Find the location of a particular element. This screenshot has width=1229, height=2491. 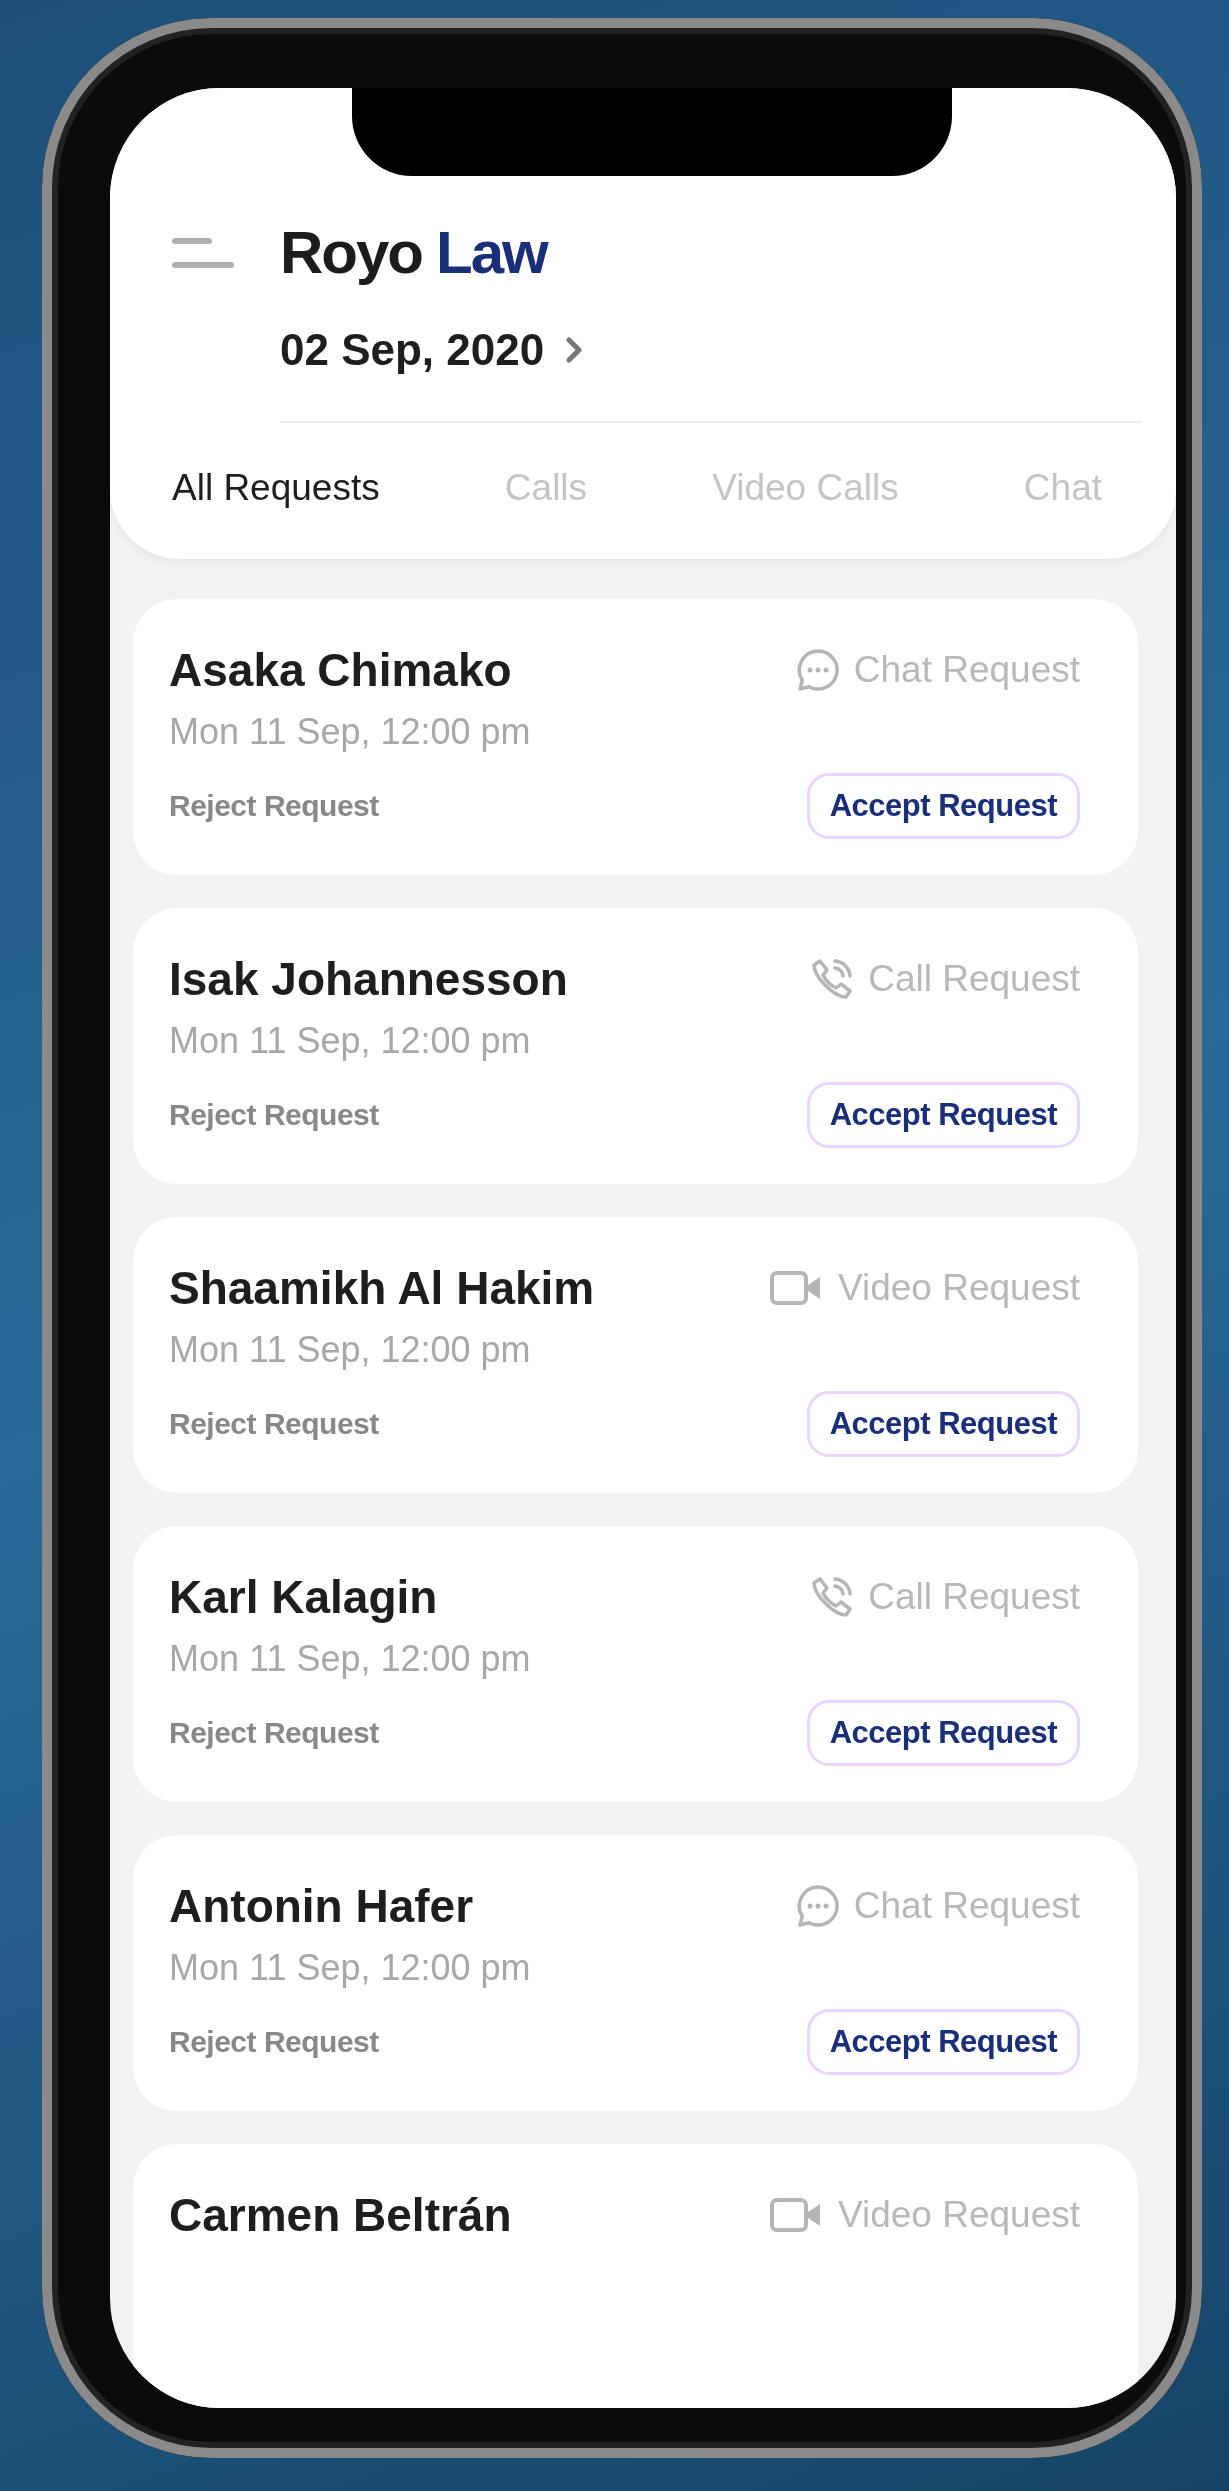

client-name: Shaamikh Al Hakim is located at coordinates (382, 1288).